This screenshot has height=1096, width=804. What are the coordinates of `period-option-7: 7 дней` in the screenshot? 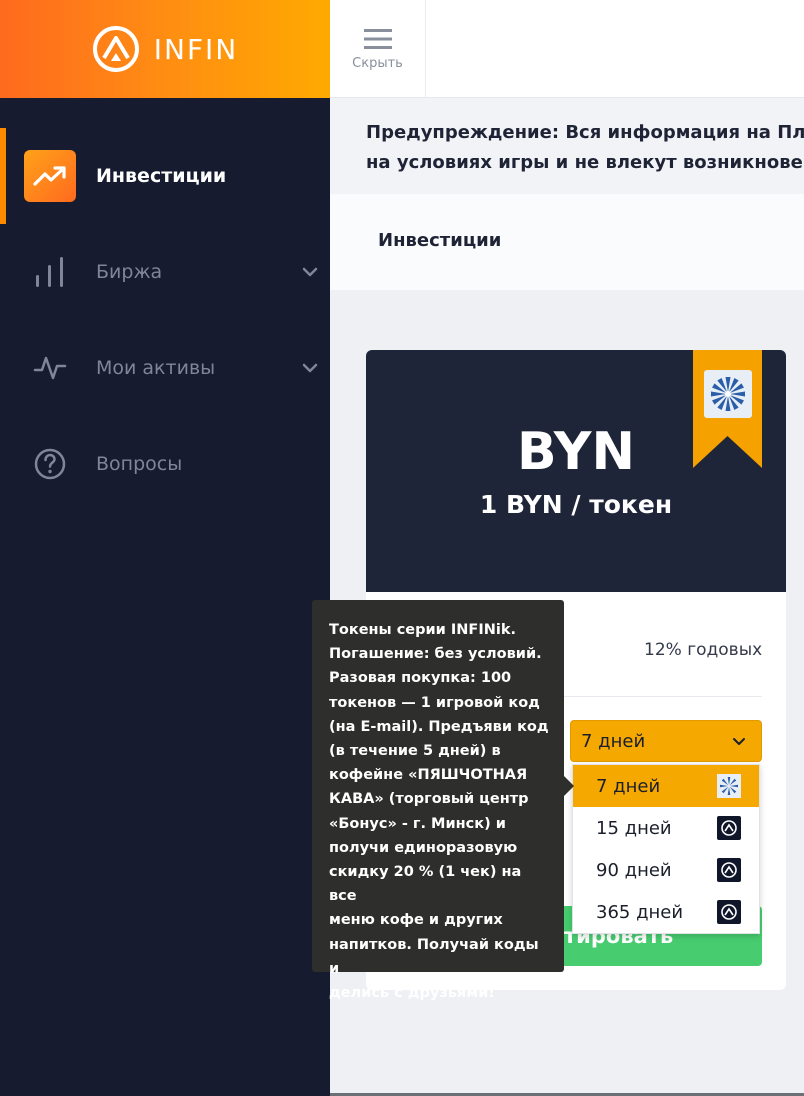 It's located at (666, 786).